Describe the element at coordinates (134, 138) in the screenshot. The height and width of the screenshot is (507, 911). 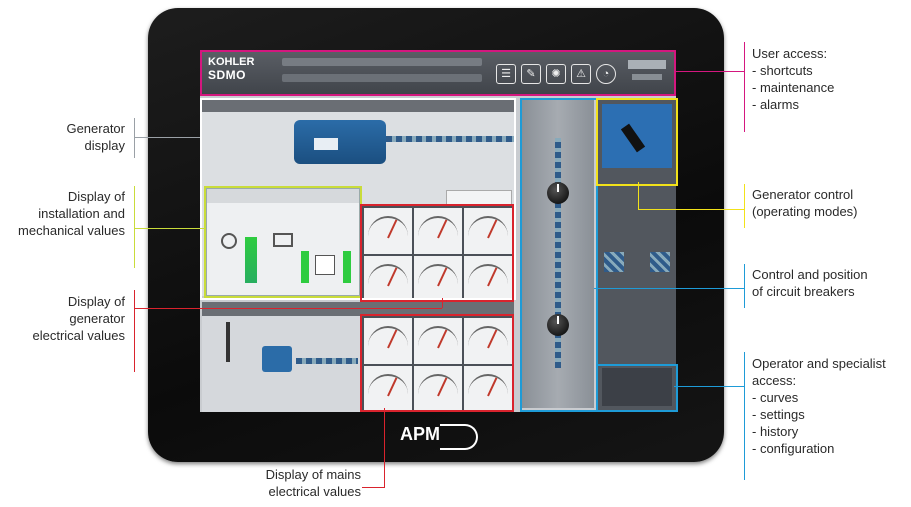
I see `generator-display-bracket` at that location.